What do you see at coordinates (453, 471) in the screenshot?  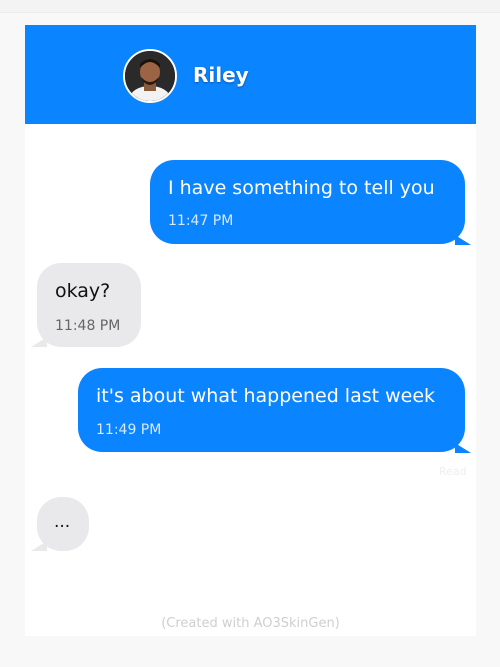 I see `read-receipt: Read` at bounding box center [453, 471].